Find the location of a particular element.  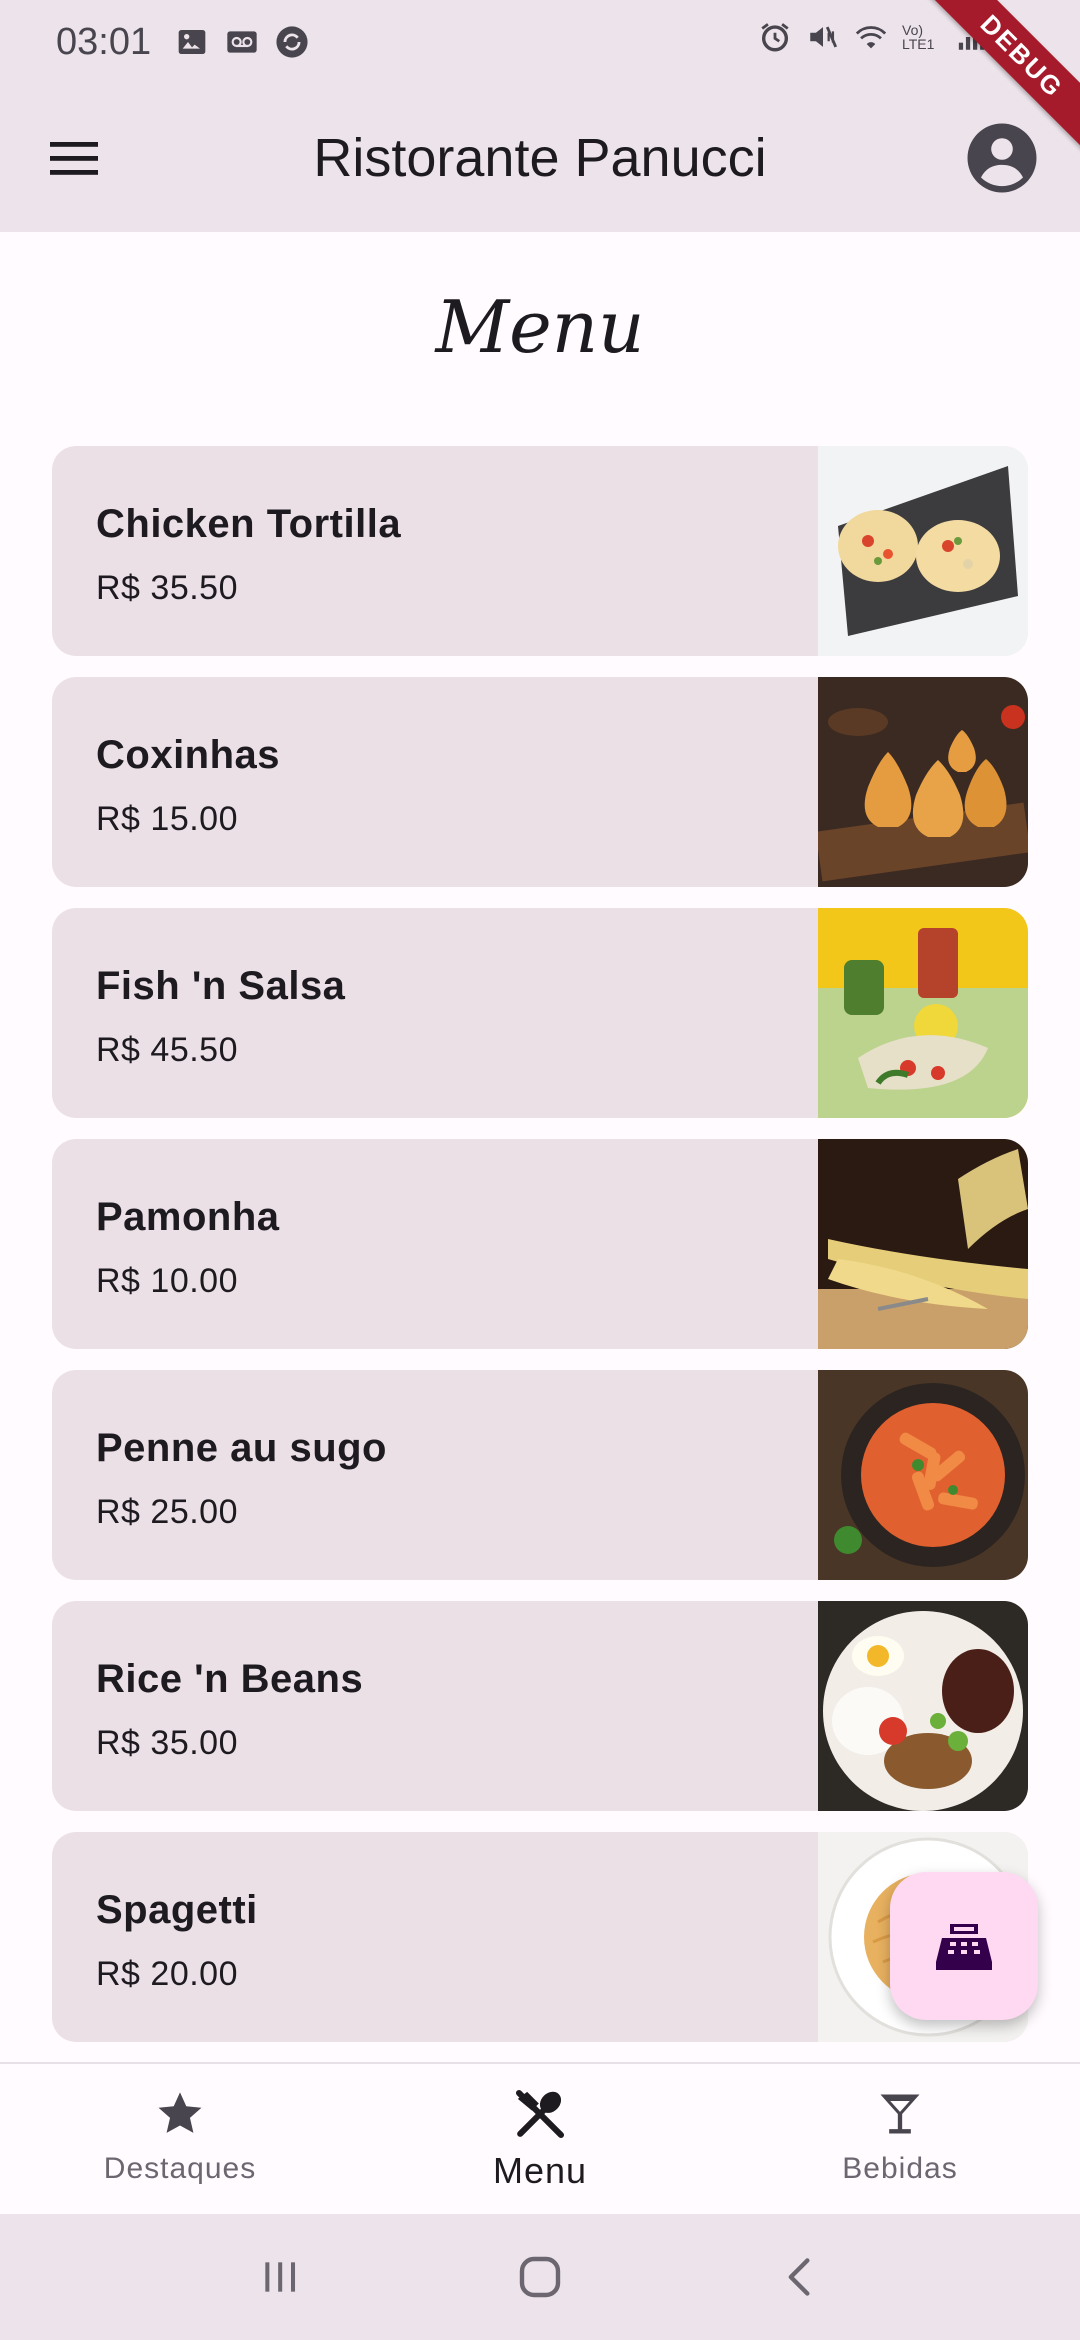

menu-item-price: R$ 35.50 is located at coordinates (167, 588).